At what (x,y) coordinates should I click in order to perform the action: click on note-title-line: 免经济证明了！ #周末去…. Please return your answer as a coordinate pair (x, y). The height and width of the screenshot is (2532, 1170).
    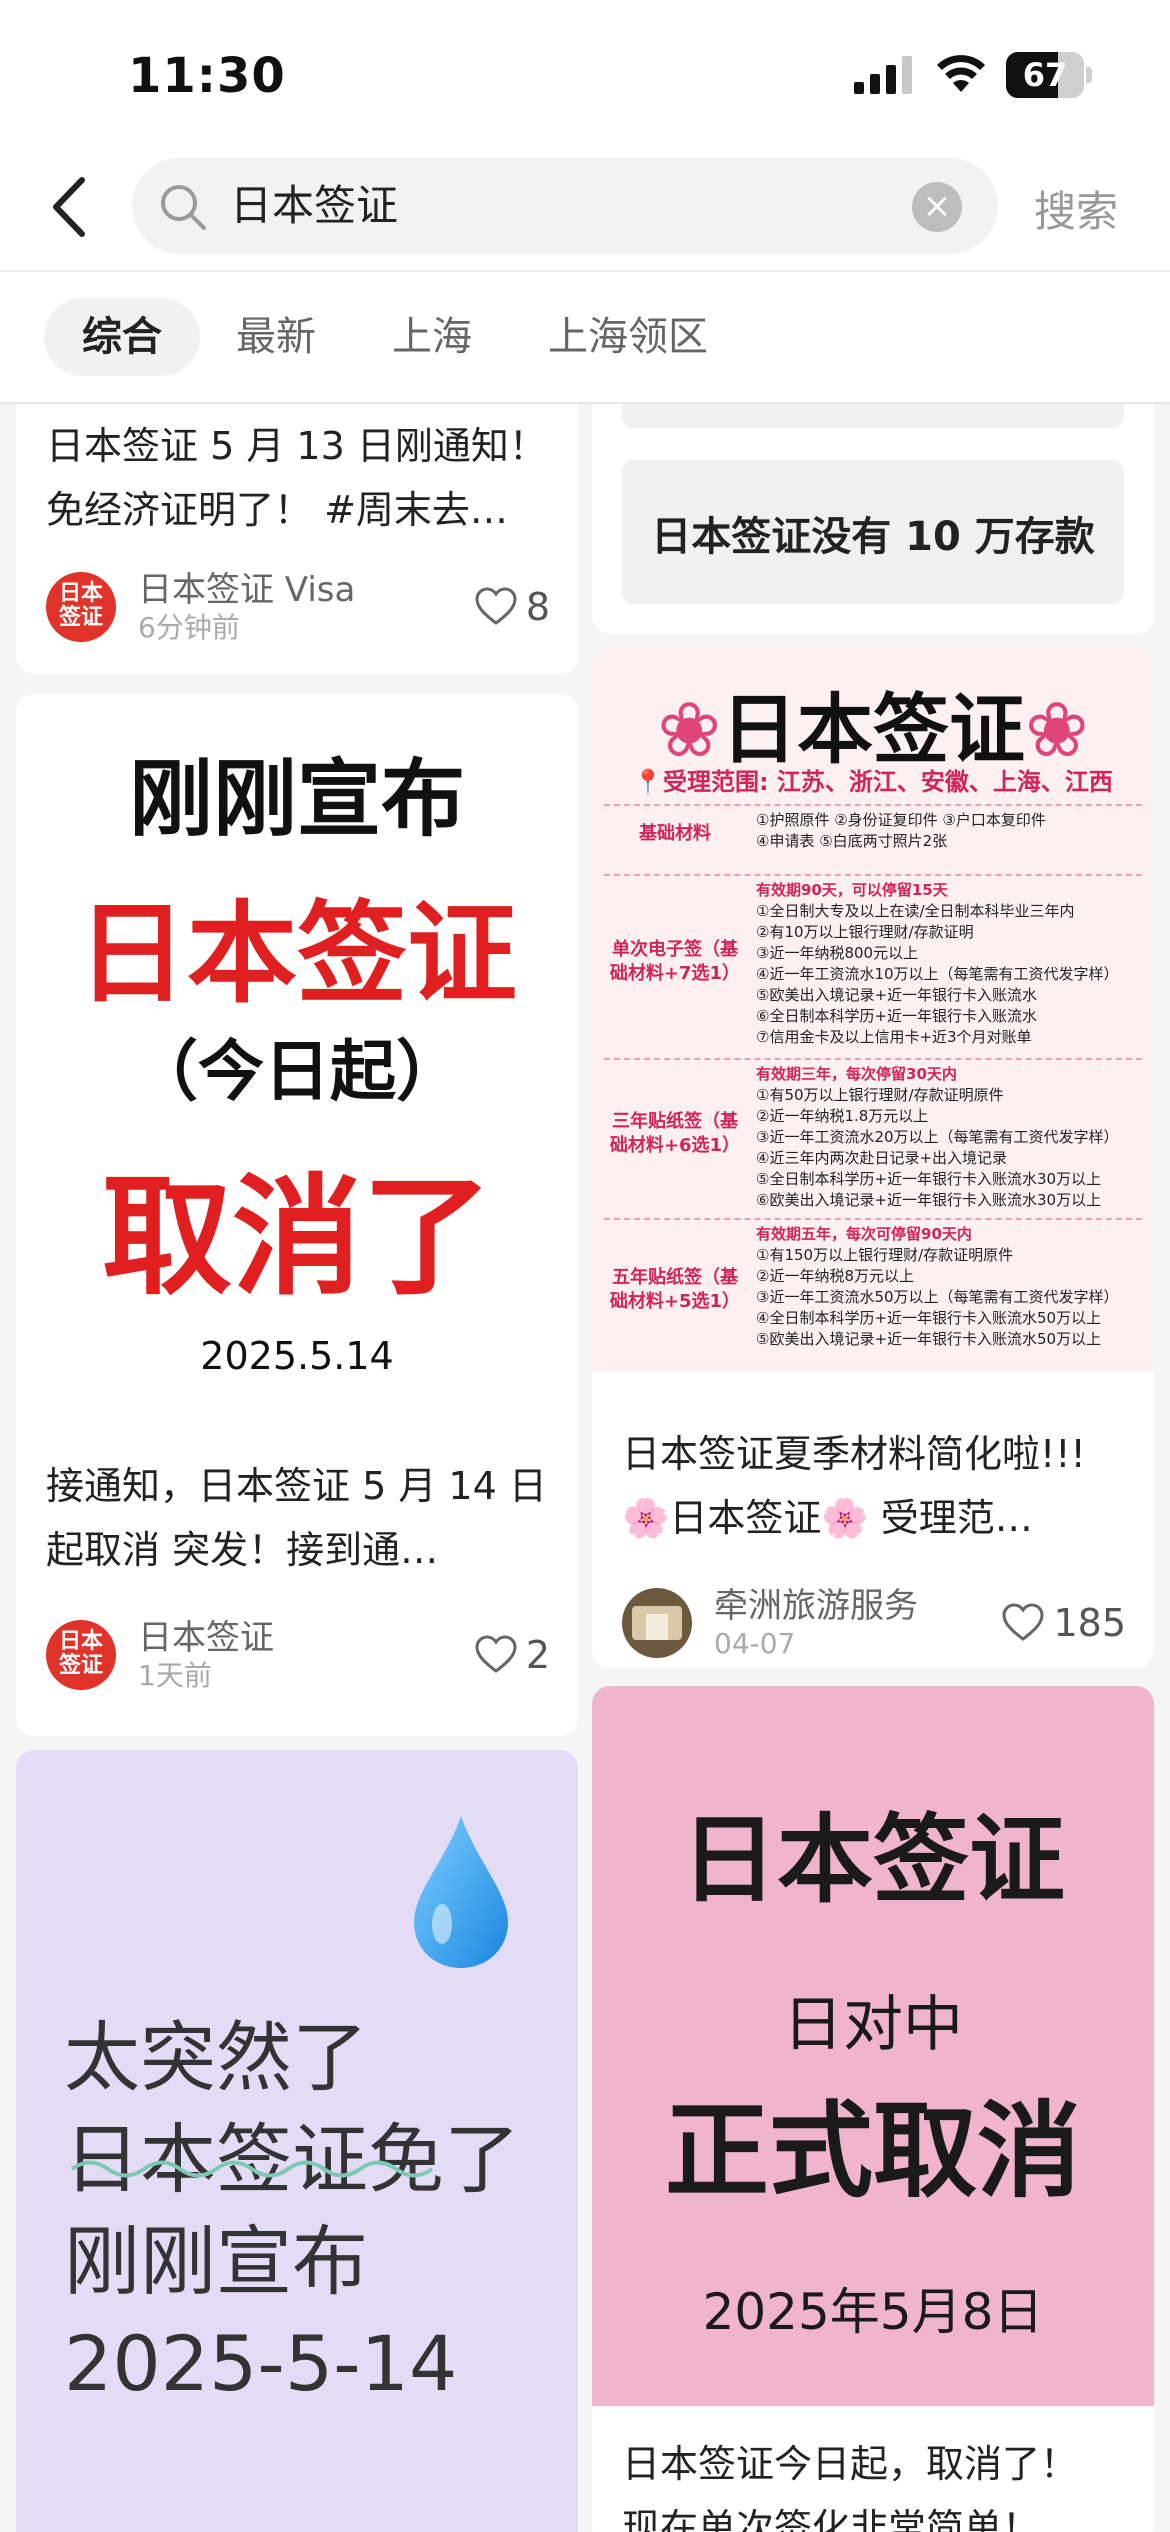
    Looking at the image, I should click on (277, 510).